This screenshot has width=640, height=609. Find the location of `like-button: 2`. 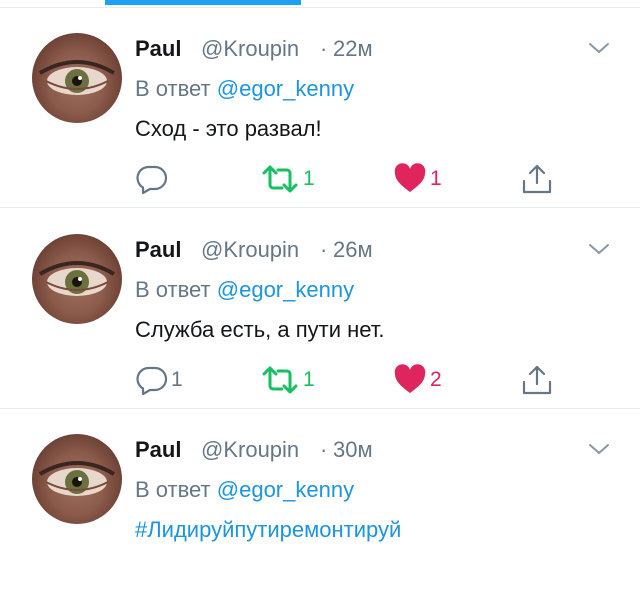

like-button: 2 is located at coordinates (417, 380).